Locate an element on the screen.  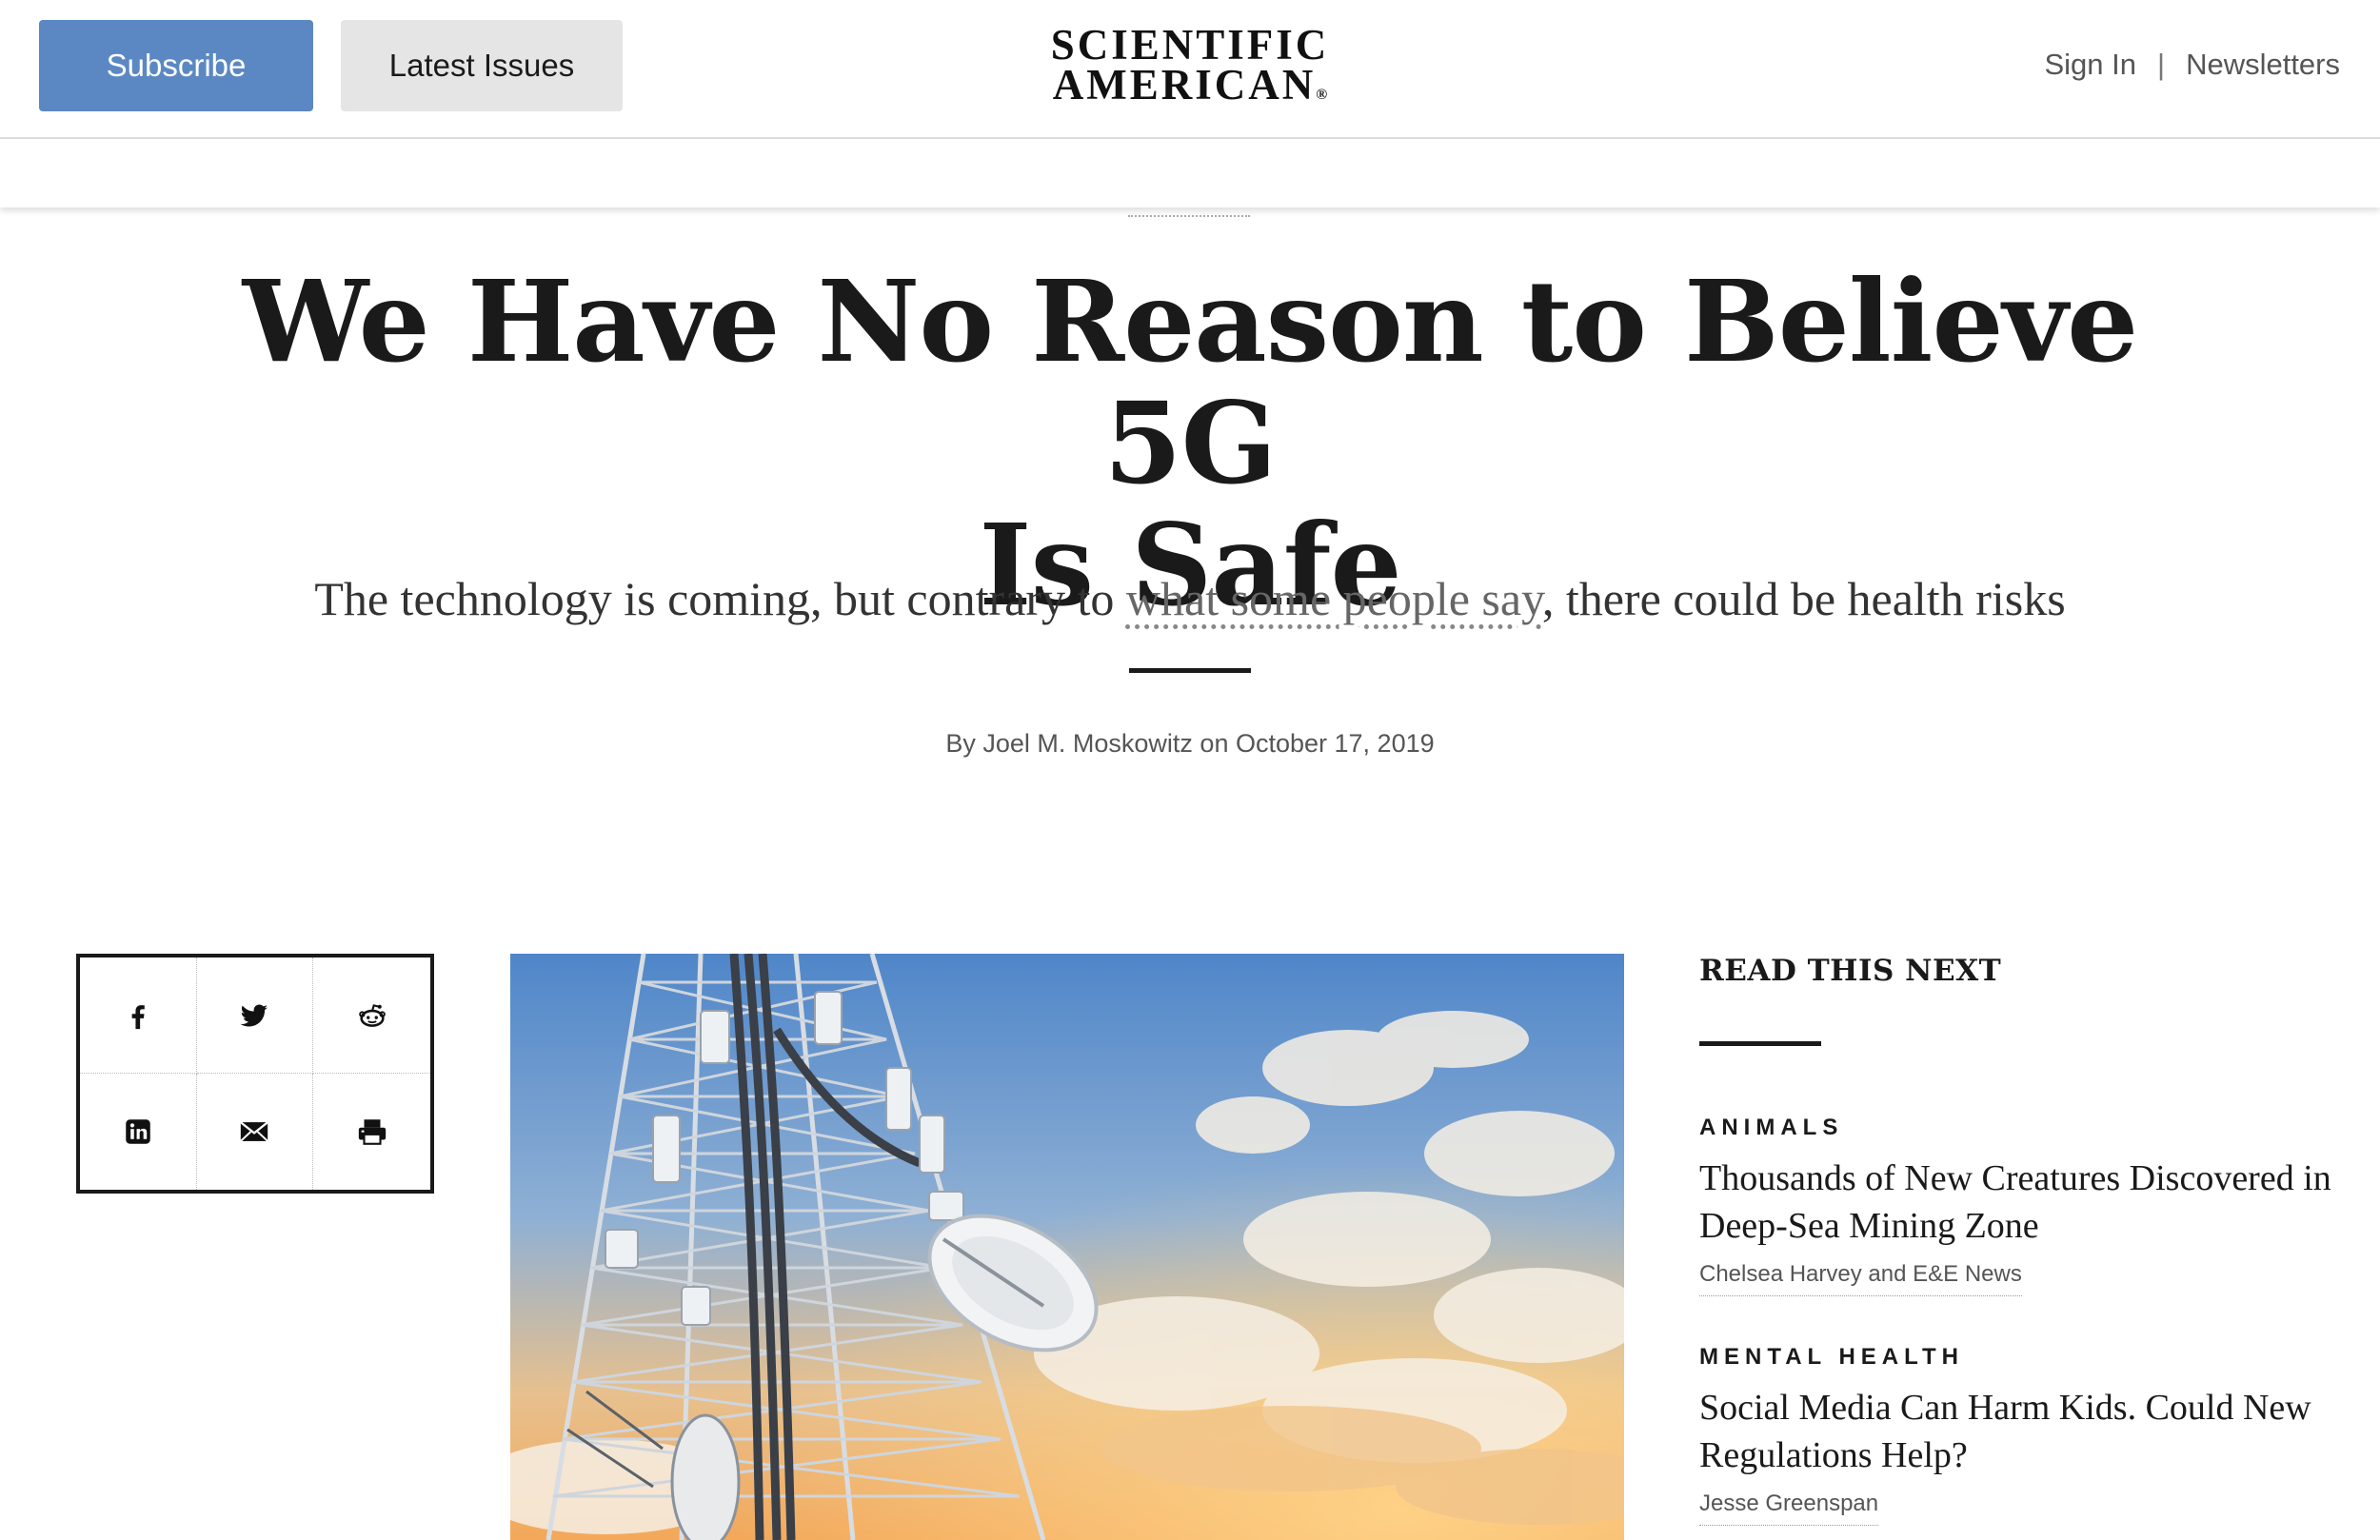
share-facebook-button is located at coordinates (138, 1016).